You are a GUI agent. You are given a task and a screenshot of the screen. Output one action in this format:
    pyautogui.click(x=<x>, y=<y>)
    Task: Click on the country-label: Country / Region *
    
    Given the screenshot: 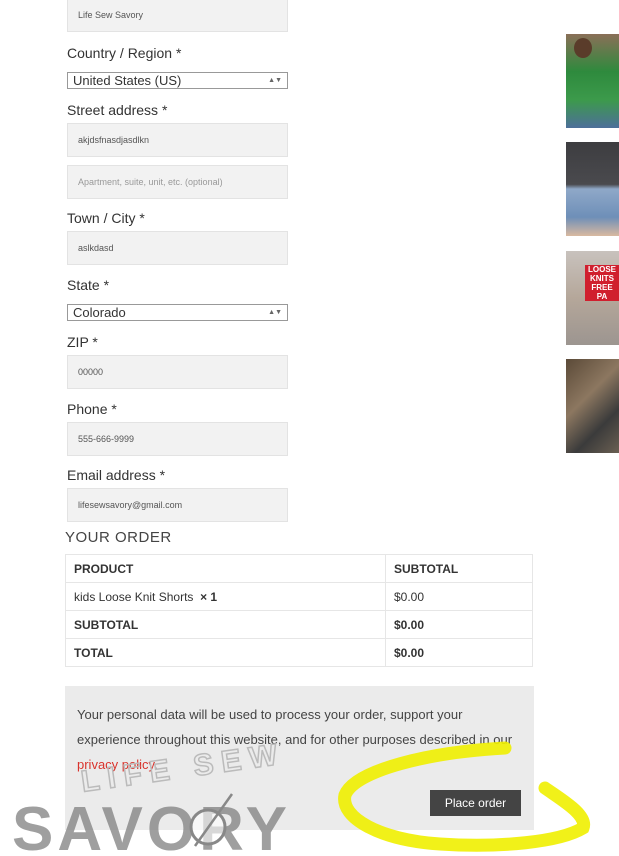 What is the action you would take?
    pyautogui.click(x=124, y=53)
    